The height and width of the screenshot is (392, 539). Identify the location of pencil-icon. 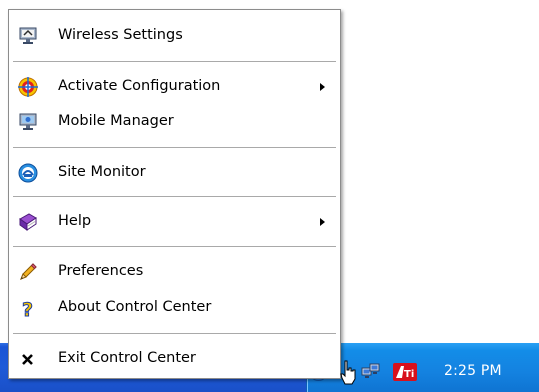
(28, 272).